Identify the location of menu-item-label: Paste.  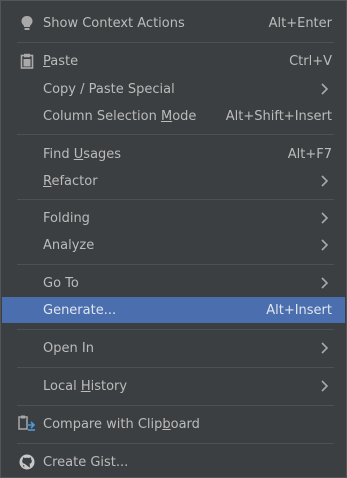
(61, 61).